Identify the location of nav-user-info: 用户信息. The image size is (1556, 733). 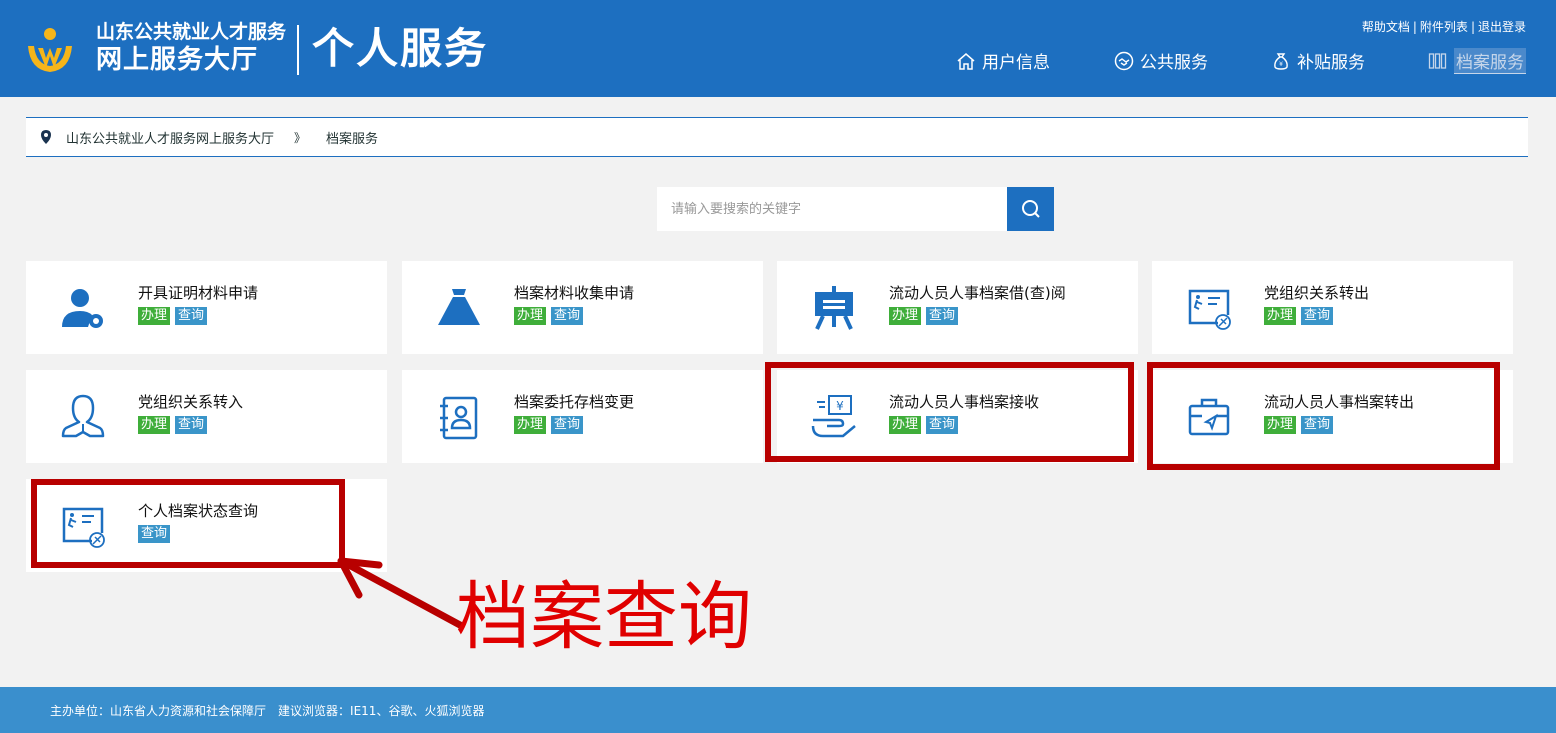
(1003, 60).